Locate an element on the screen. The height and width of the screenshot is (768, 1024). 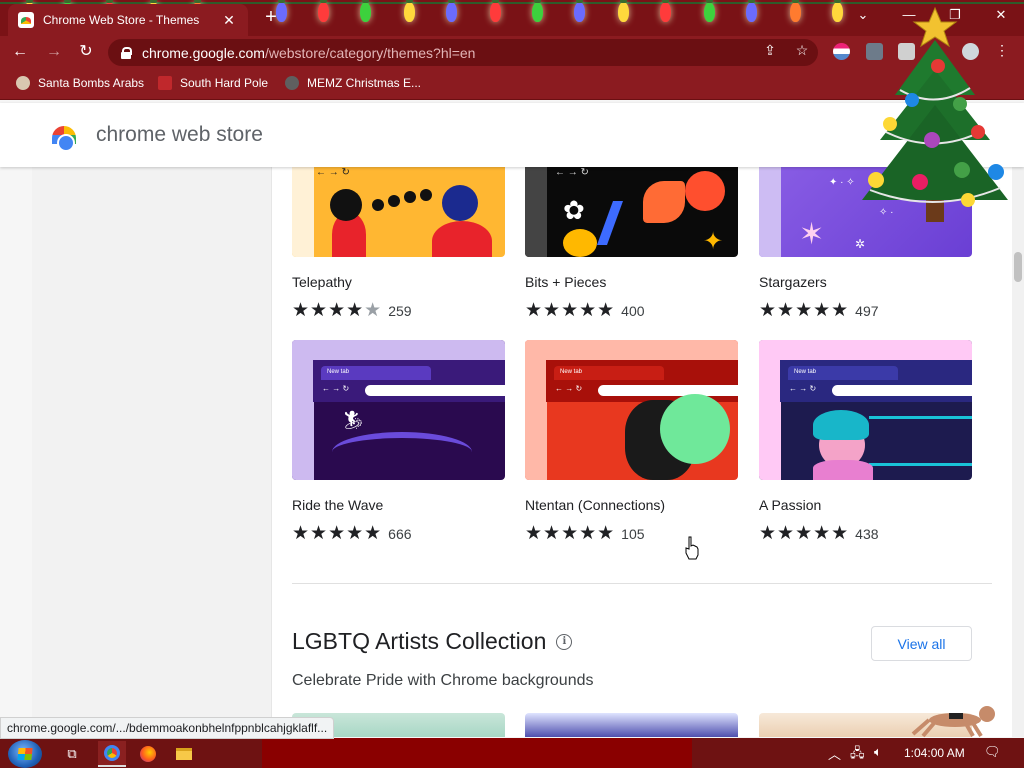
tray-clock: 1:04:00 AM is located at coordinates (934, 753).